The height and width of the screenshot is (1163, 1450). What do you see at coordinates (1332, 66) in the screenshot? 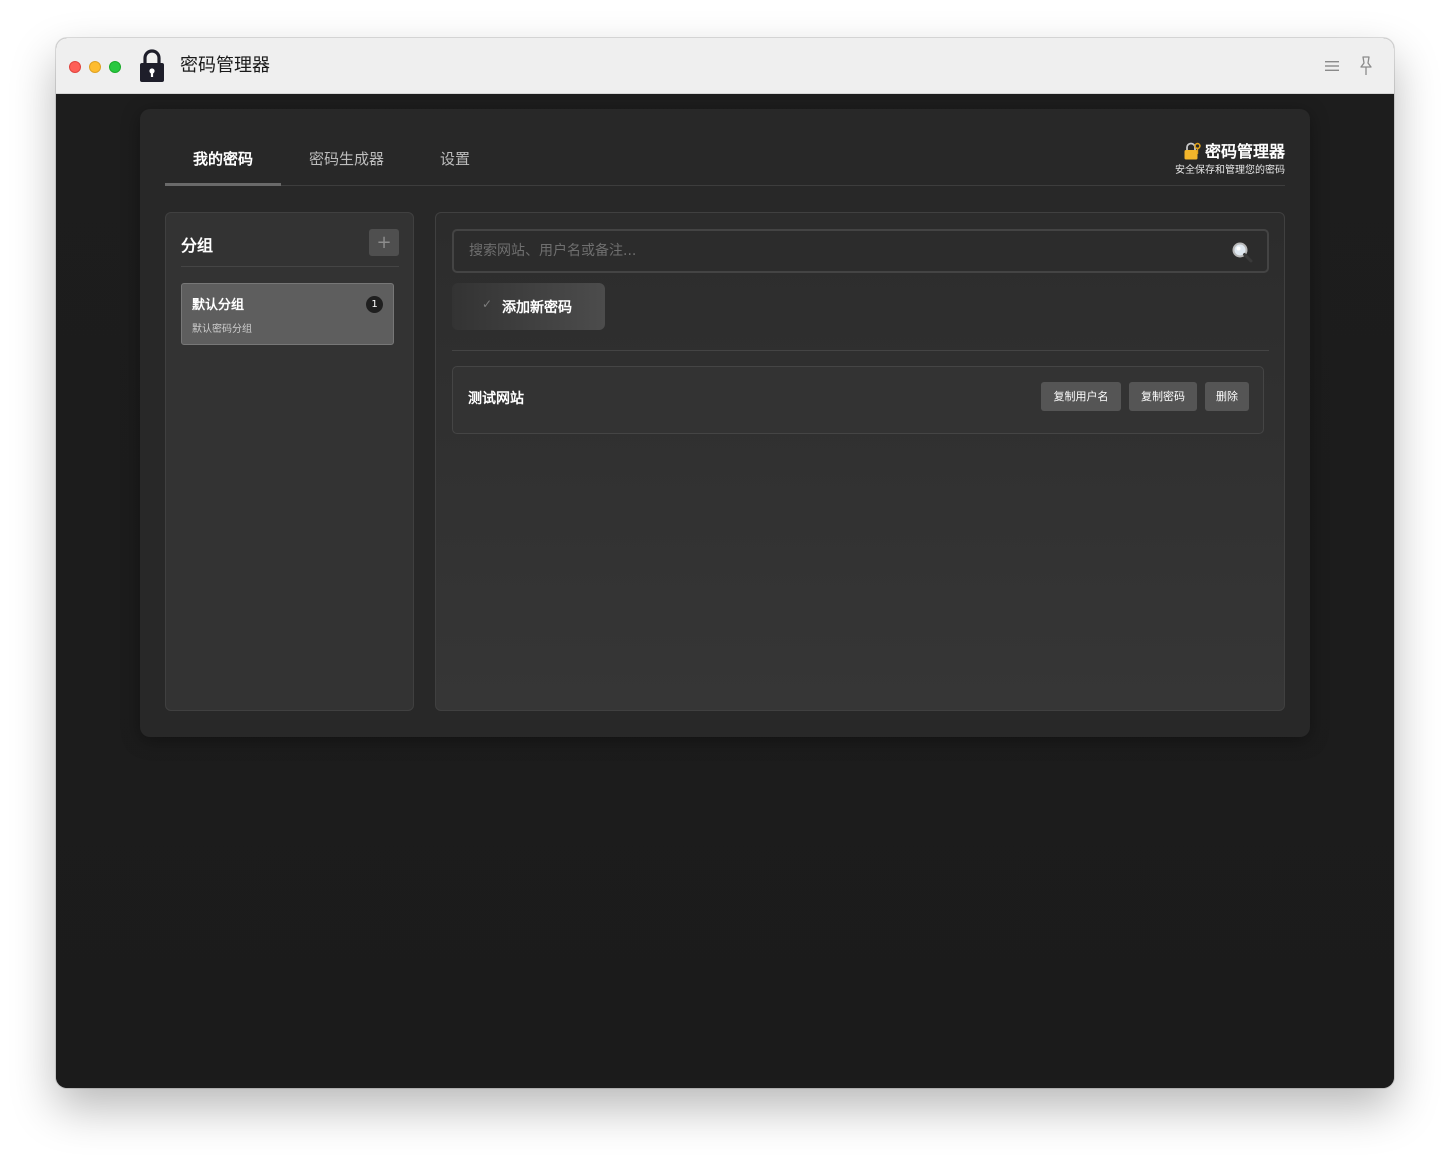
I see `hamburger-icon` at bounding box center [1332, 66].